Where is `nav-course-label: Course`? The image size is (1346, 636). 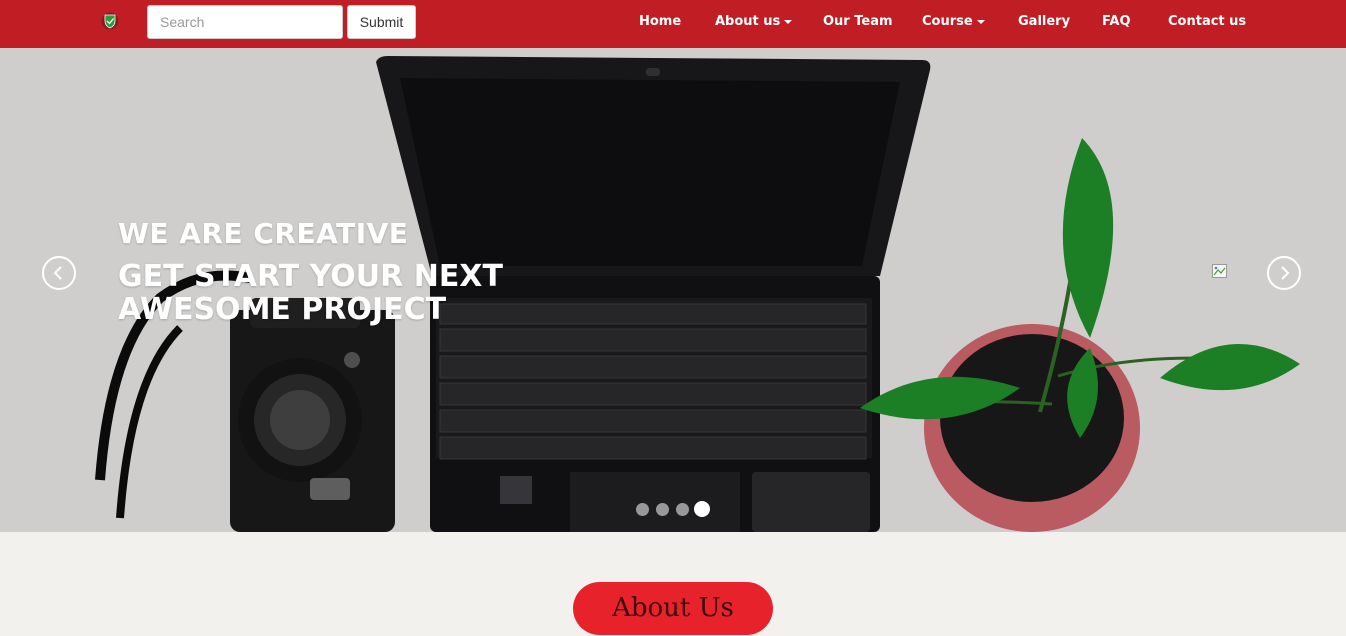
nav-course-label: Course is located at coordinates (947, 21).